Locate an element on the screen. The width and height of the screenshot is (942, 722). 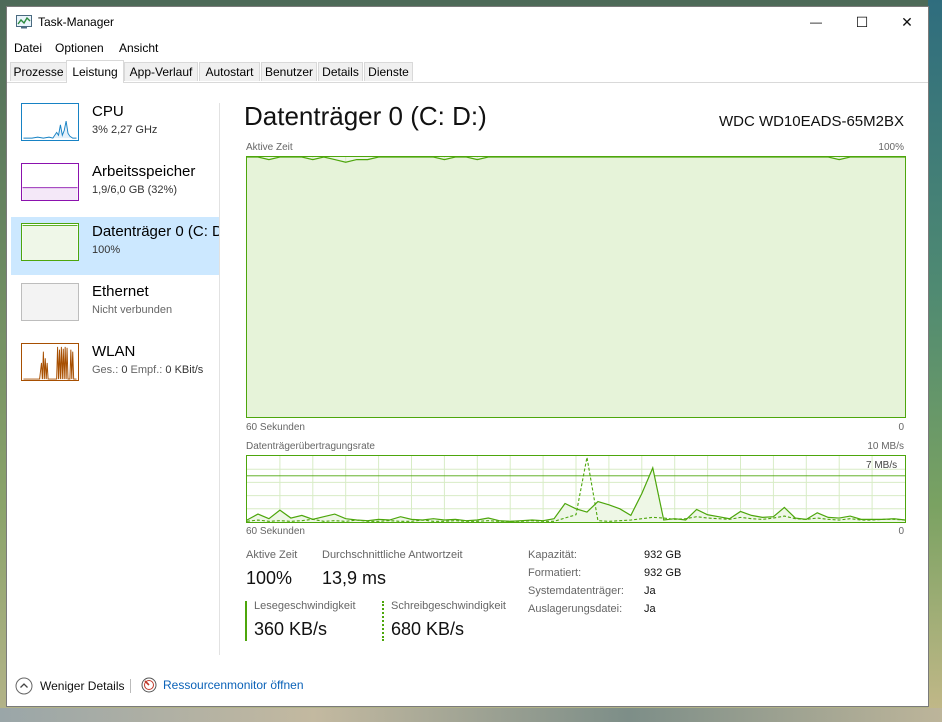
read-speed-marker is located at coordinates (246, 621).